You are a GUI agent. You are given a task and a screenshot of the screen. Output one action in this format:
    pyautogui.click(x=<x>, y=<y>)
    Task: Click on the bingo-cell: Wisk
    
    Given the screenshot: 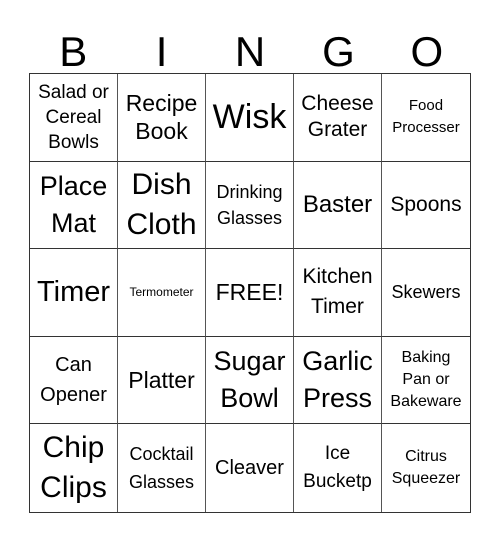 What is the action you would take?
    pyautogui.click(x=250, y=118)
    